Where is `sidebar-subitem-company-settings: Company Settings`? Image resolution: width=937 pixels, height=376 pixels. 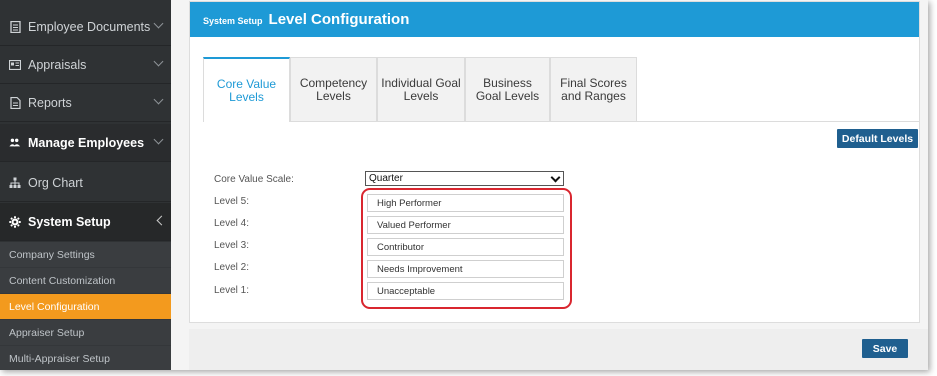 sidebar-subitem-company-settings: Company Settings is located at coordinates (85, 255).